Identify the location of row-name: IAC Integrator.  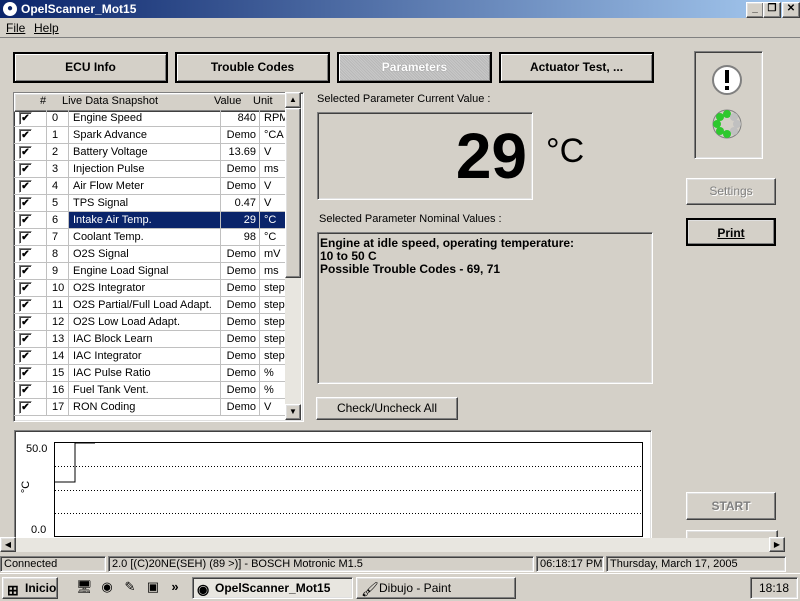
(145, 356).